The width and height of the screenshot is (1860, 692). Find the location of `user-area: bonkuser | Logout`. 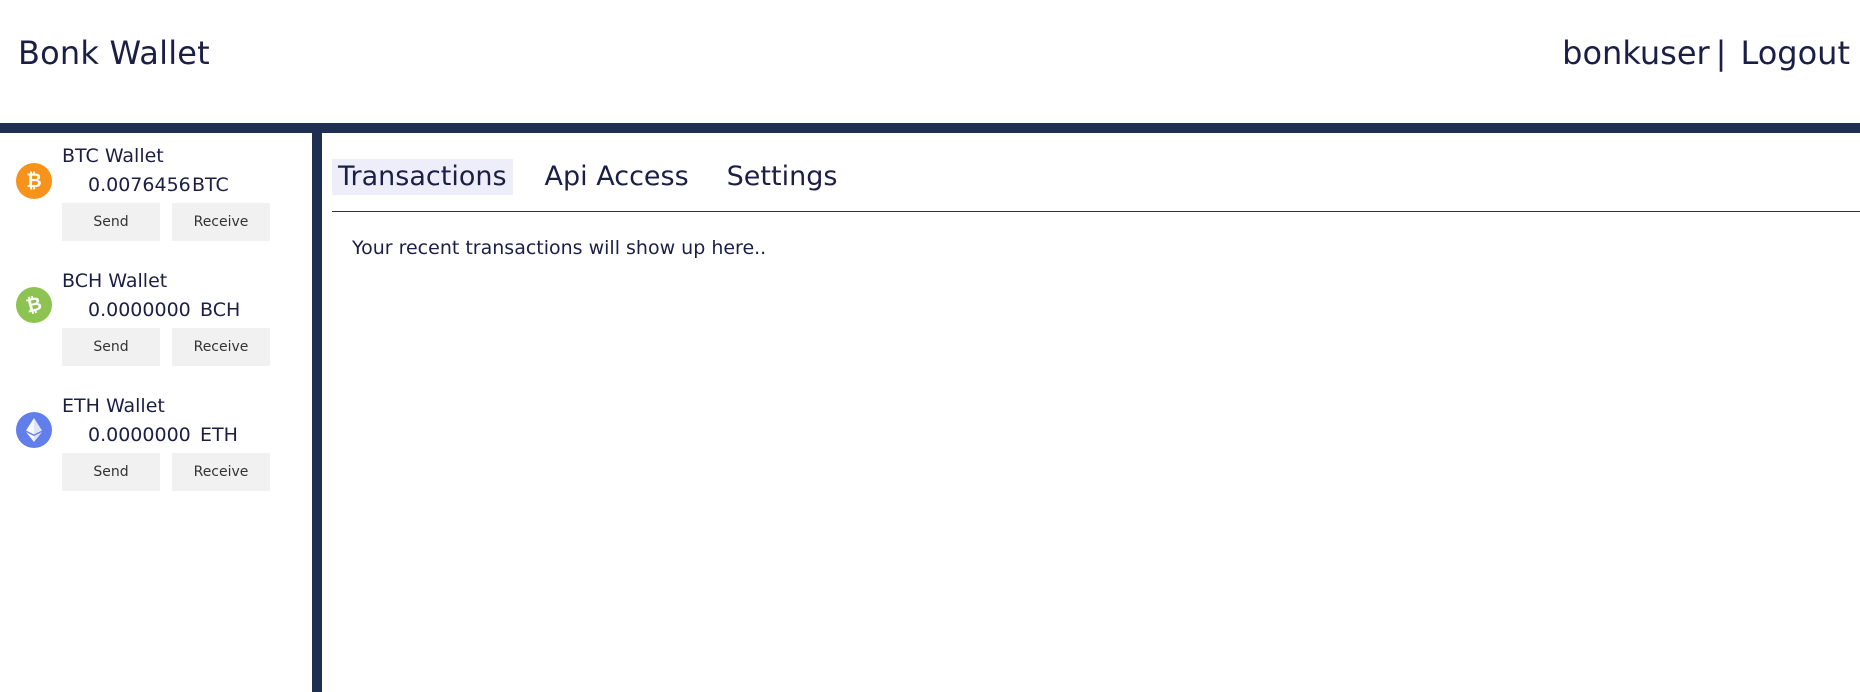

user-area: bonkuser | Logout is located at coordinates (1706, 53).